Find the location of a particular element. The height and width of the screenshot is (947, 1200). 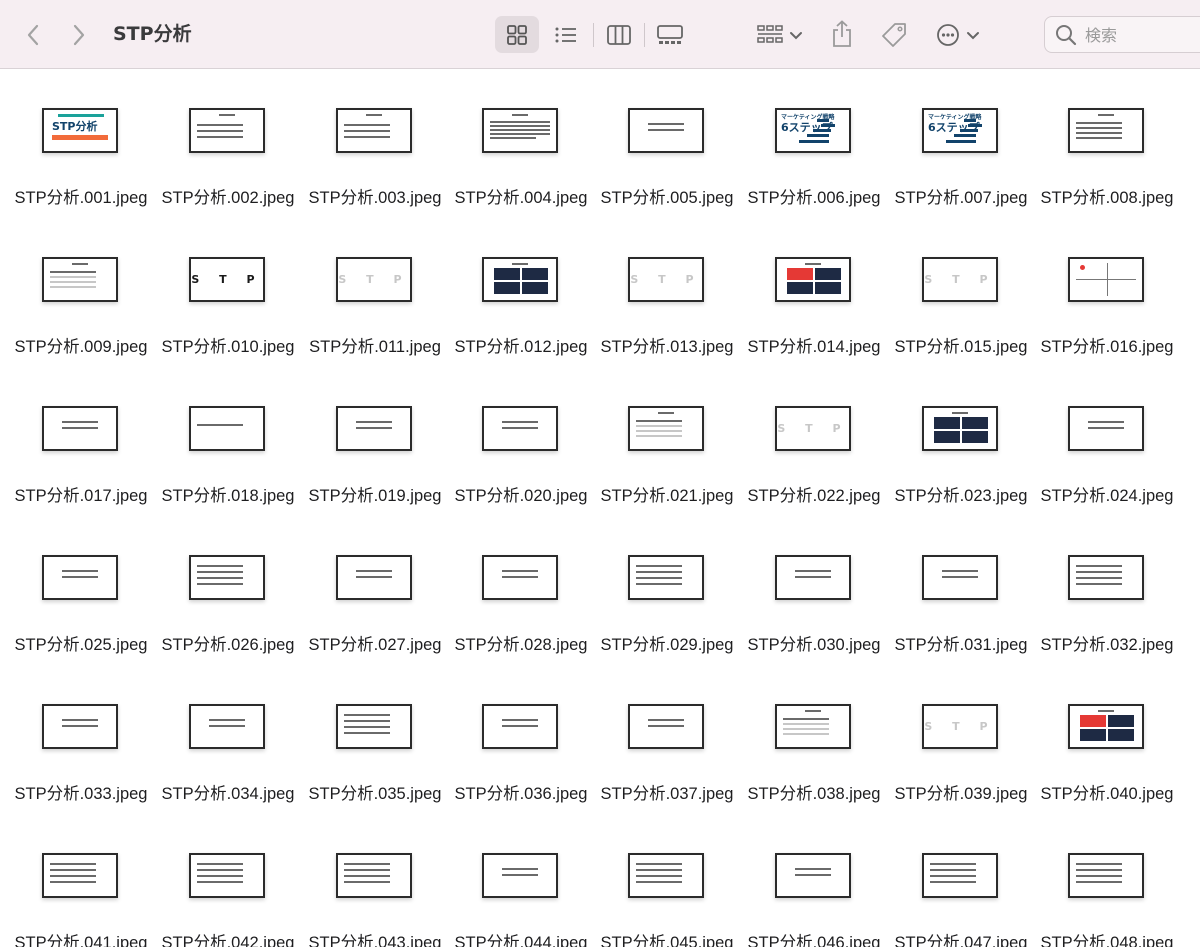

file-item: STP分析.028.jpeg is located at coordinates (521, 591).